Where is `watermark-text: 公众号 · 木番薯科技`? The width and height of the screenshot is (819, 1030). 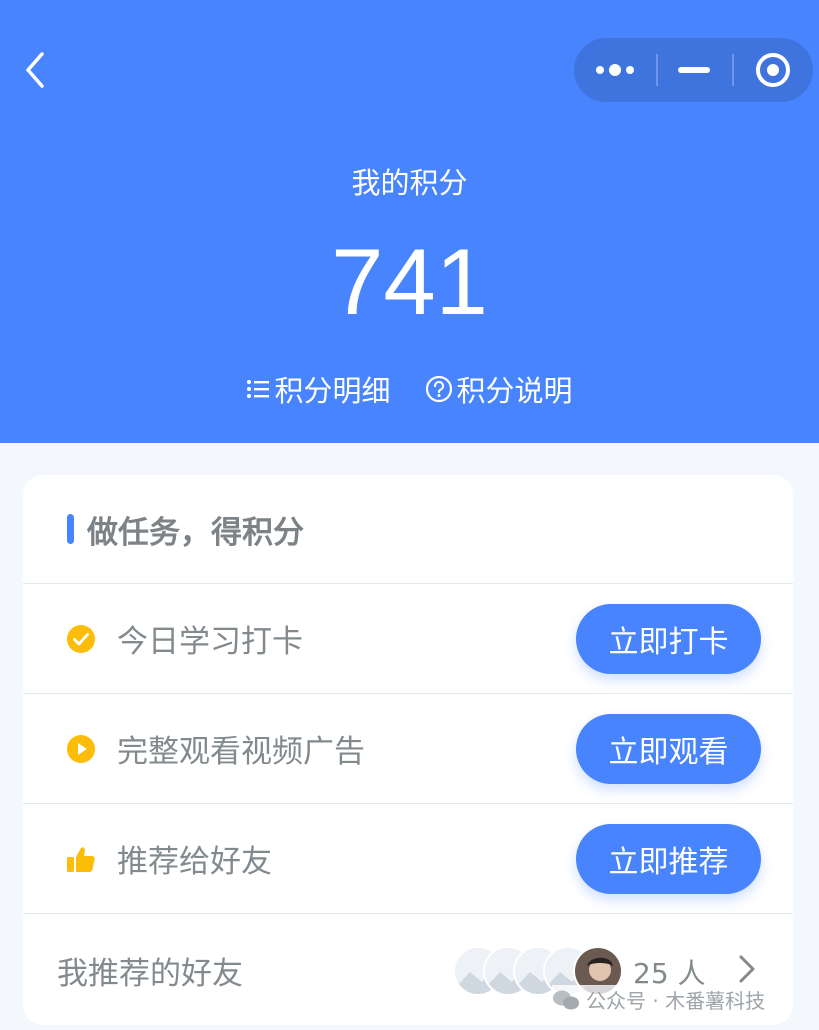 watermark-text: 公众号 · 木番薯科技 is located at coordinates (676, 1001).